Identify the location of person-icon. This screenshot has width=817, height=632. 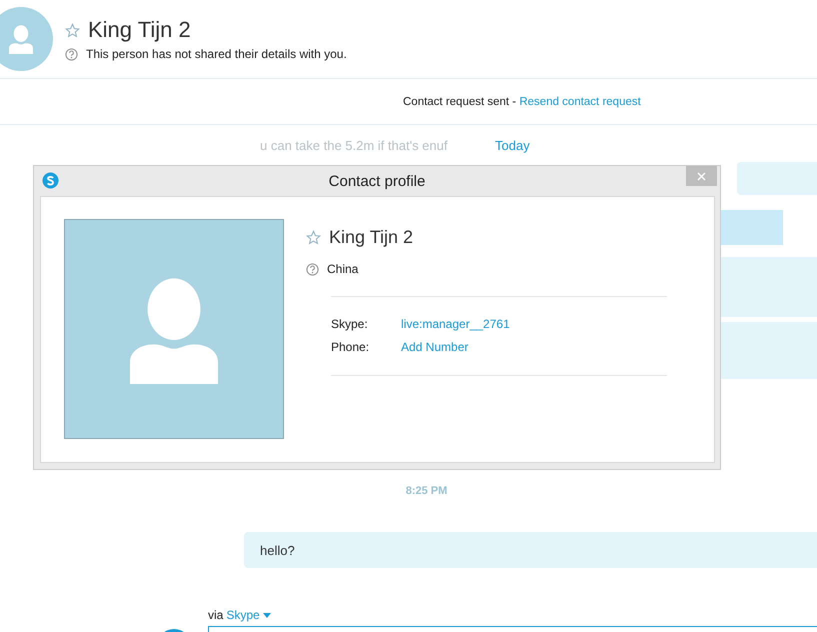
(21, 39).